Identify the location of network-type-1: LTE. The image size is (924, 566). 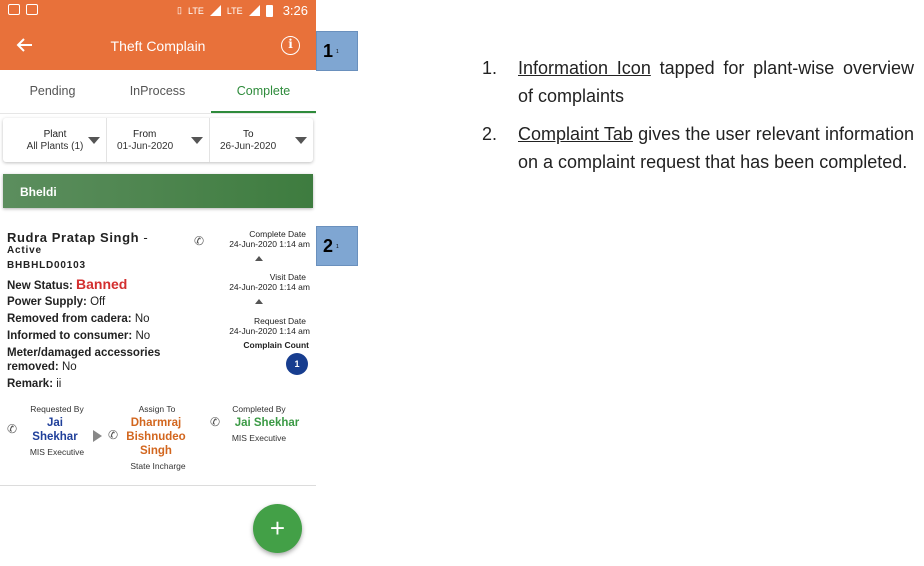
(196, 10).